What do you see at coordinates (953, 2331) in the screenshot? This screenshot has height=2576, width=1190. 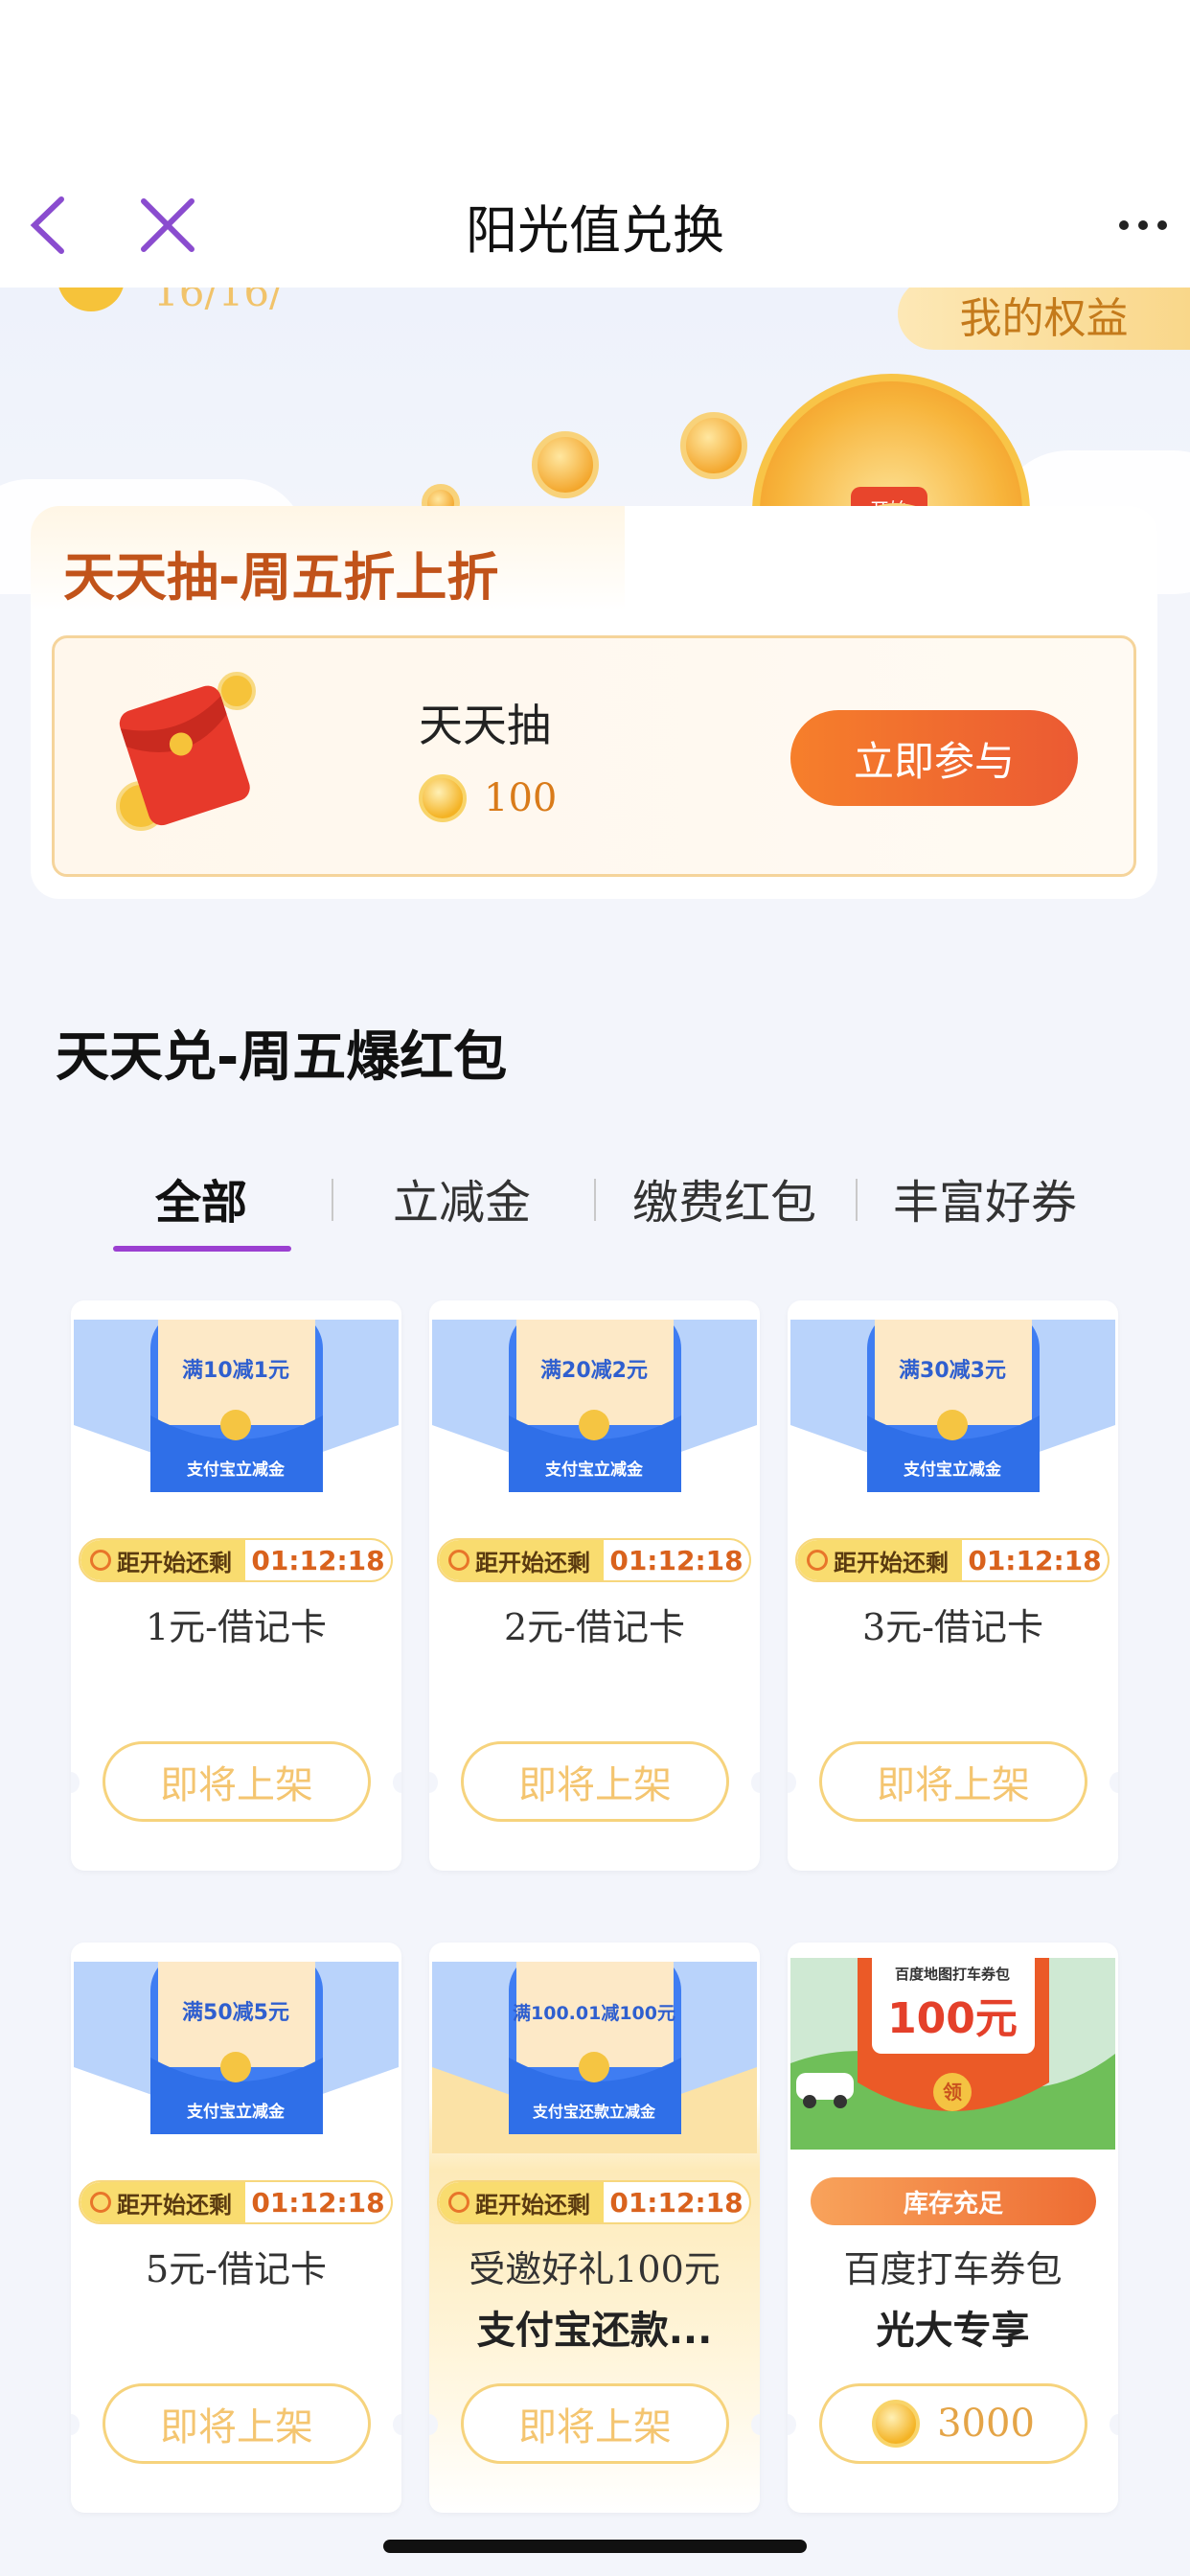 I see `card-subtitle: 光大专享` at bounding box center [953, 2331].